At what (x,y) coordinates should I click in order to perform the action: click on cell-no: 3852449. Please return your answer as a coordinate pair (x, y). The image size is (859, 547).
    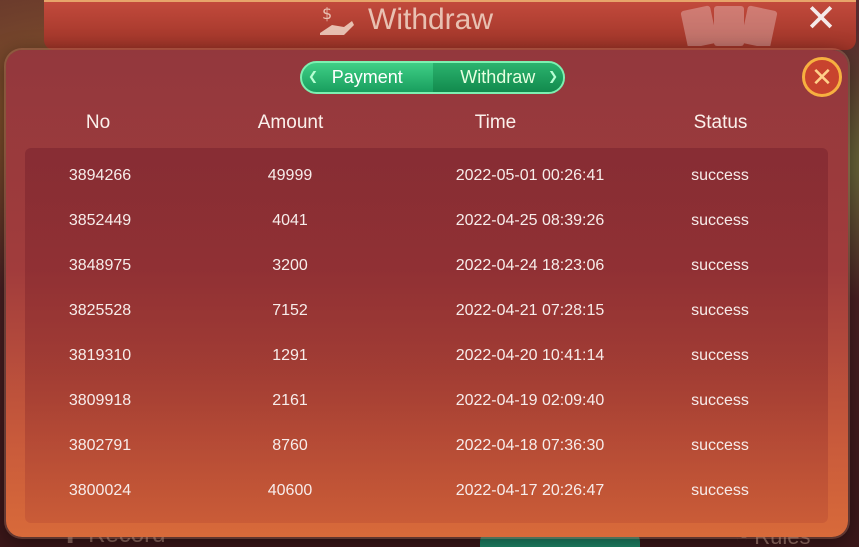
    Looking at the image, I should click on (100, 220).